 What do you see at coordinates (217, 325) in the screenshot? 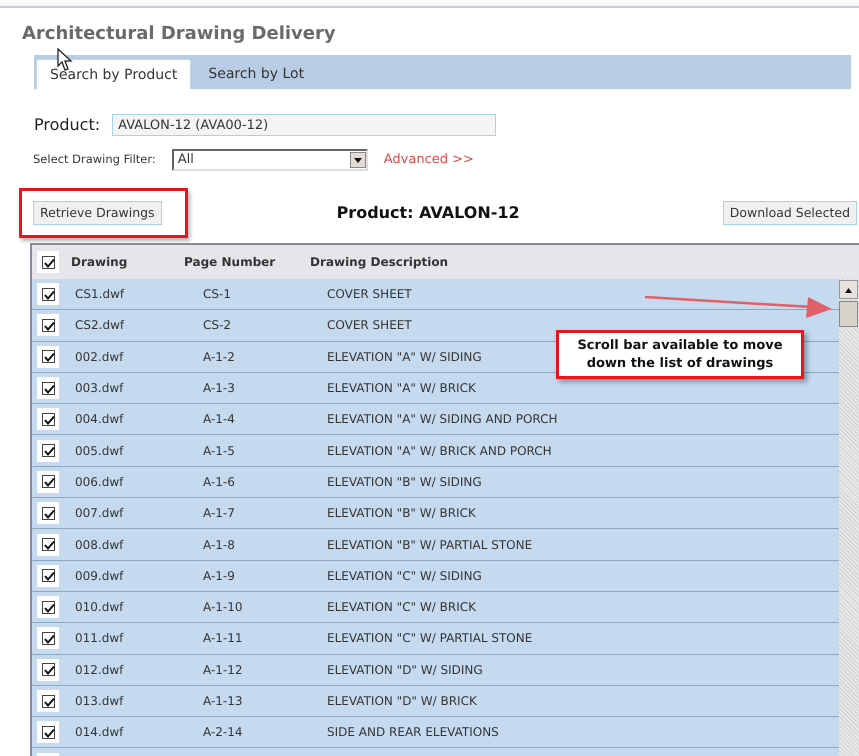
I see `table-cell-text: CS-2` at bounding box center [217, 325].